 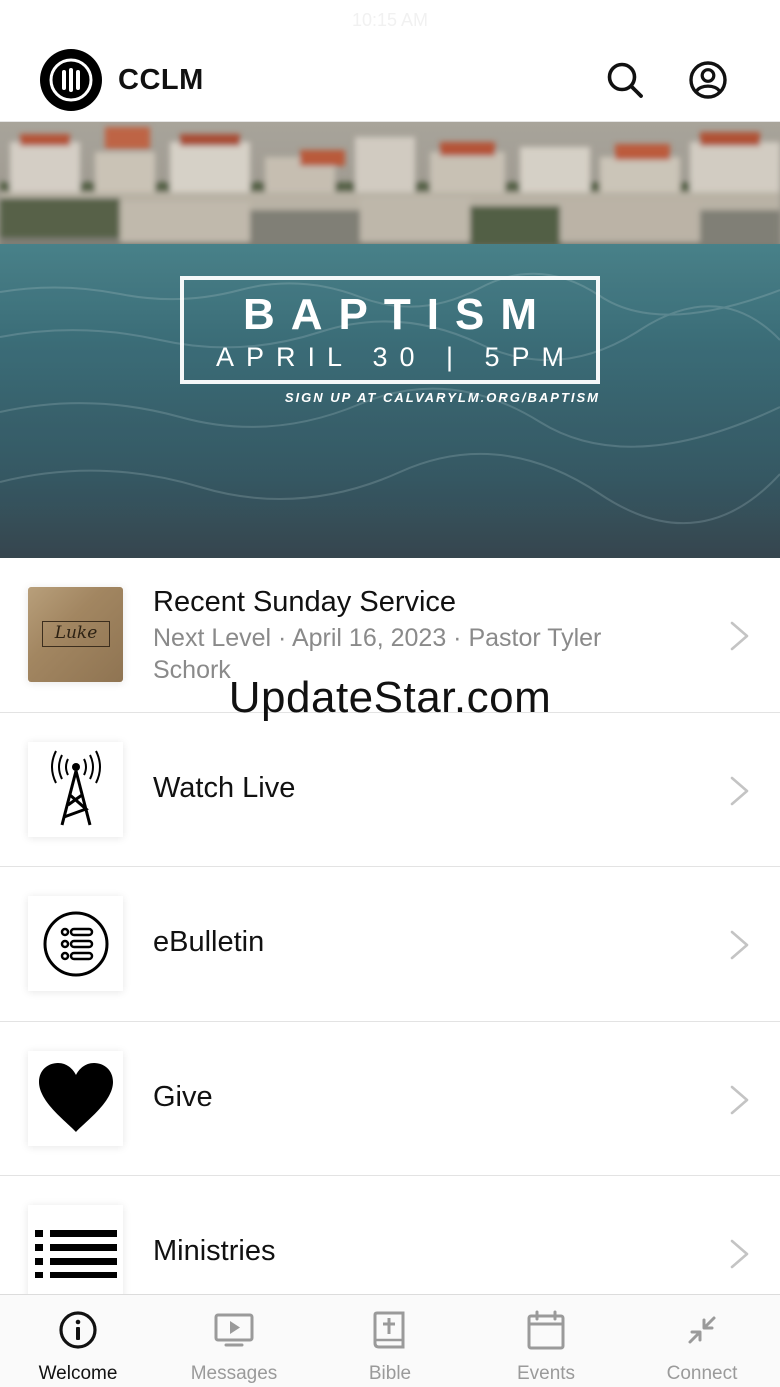 What do you see at coordinates (224, 787) in the screenshot?
I see `menu-item-title: Watch Live` at bounding box center [224, 787].